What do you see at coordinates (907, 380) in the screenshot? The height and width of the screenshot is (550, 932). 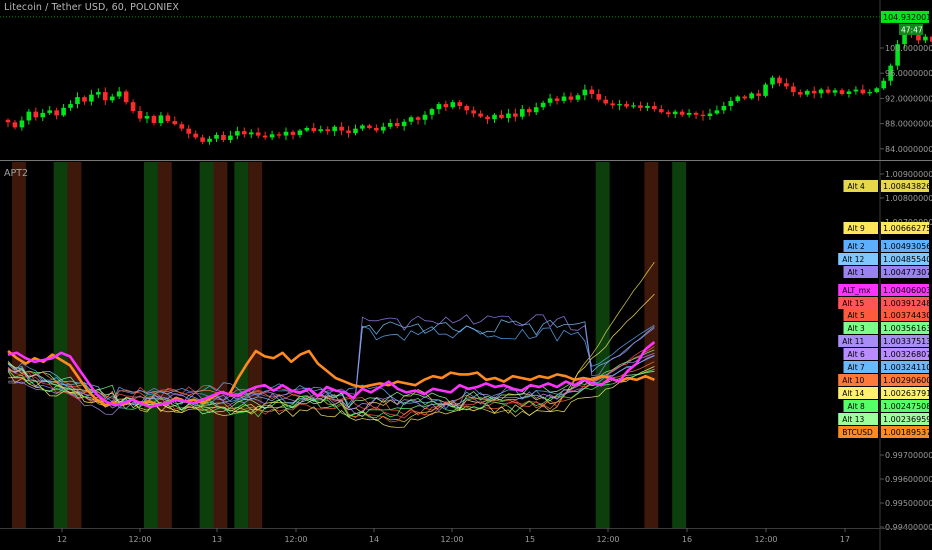 I see `series-value-alt-10: 1.00290600` at bounding box center [907, 380].